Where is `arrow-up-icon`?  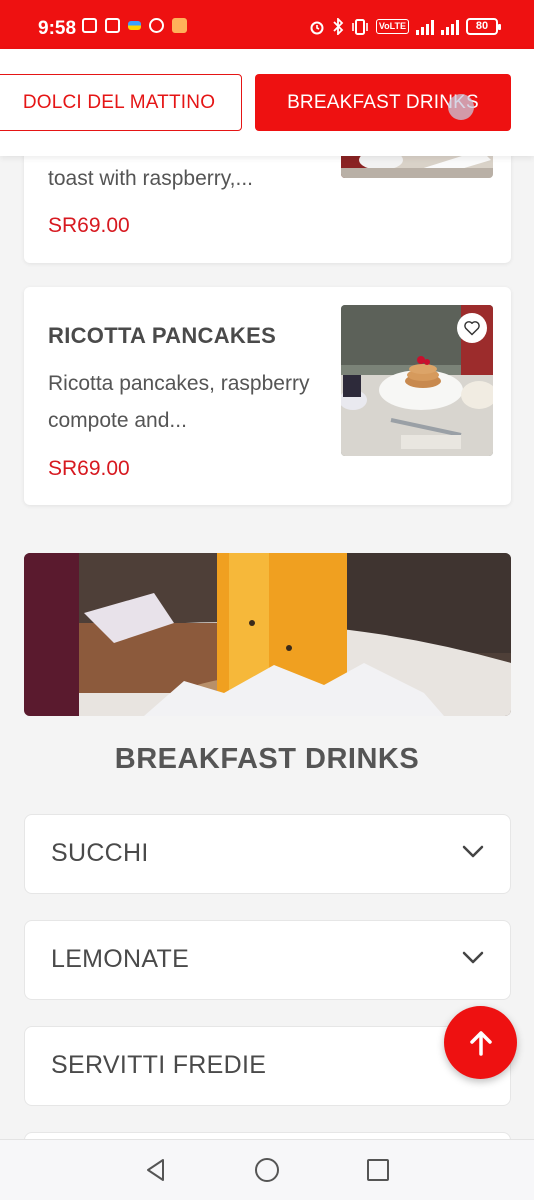
arrow-up-icon is located at coordinates (480, 1043).